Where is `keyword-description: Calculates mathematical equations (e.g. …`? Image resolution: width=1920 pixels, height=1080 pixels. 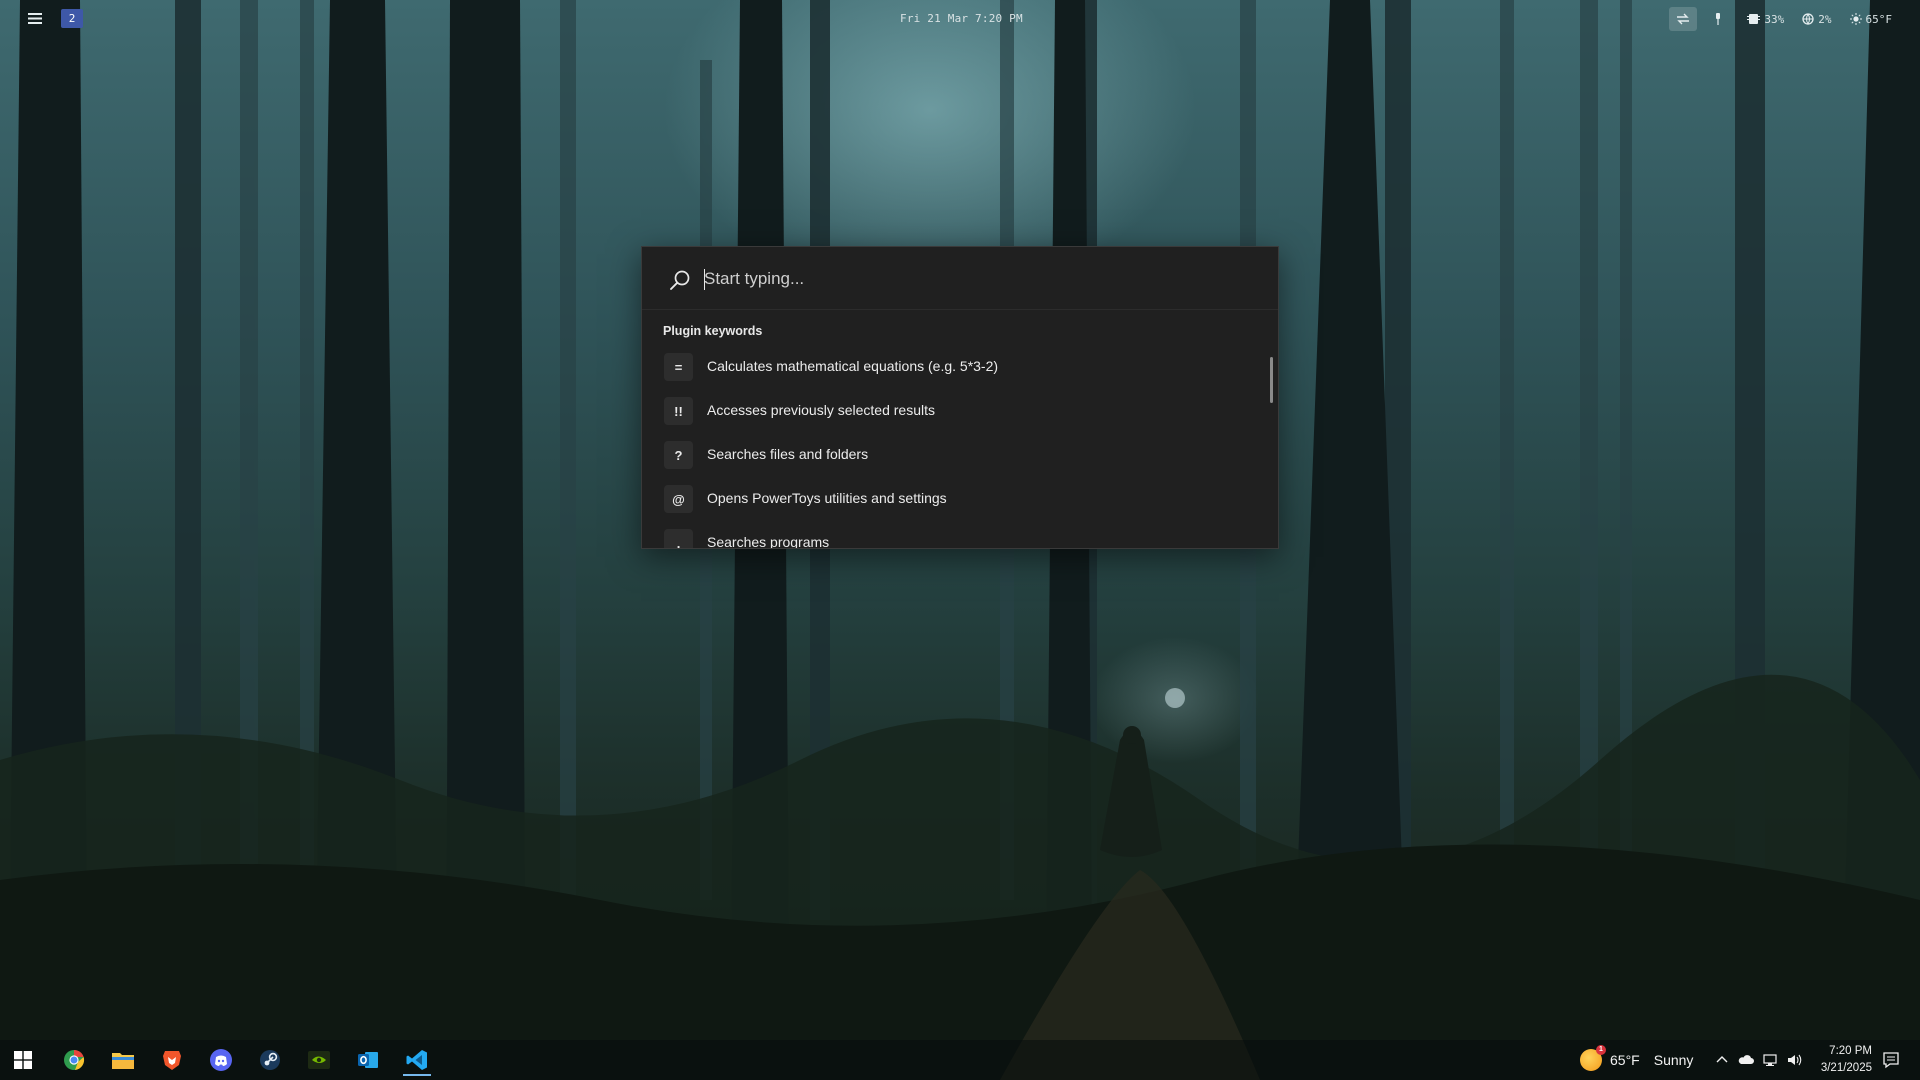
keyword-description: Calculates mathematical equations (e.g. … is located at coordinates (853, 366).